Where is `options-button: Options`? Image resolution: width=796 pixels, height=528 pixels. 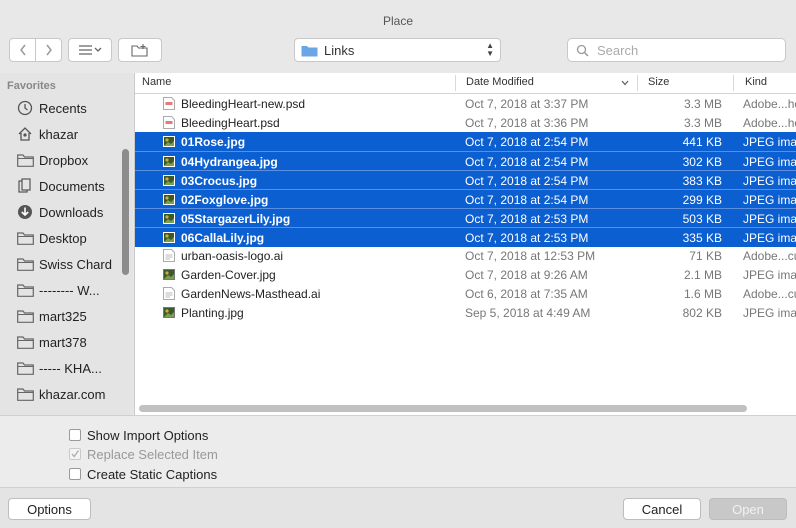 options-button: Options is located at coordinates (49, 509).